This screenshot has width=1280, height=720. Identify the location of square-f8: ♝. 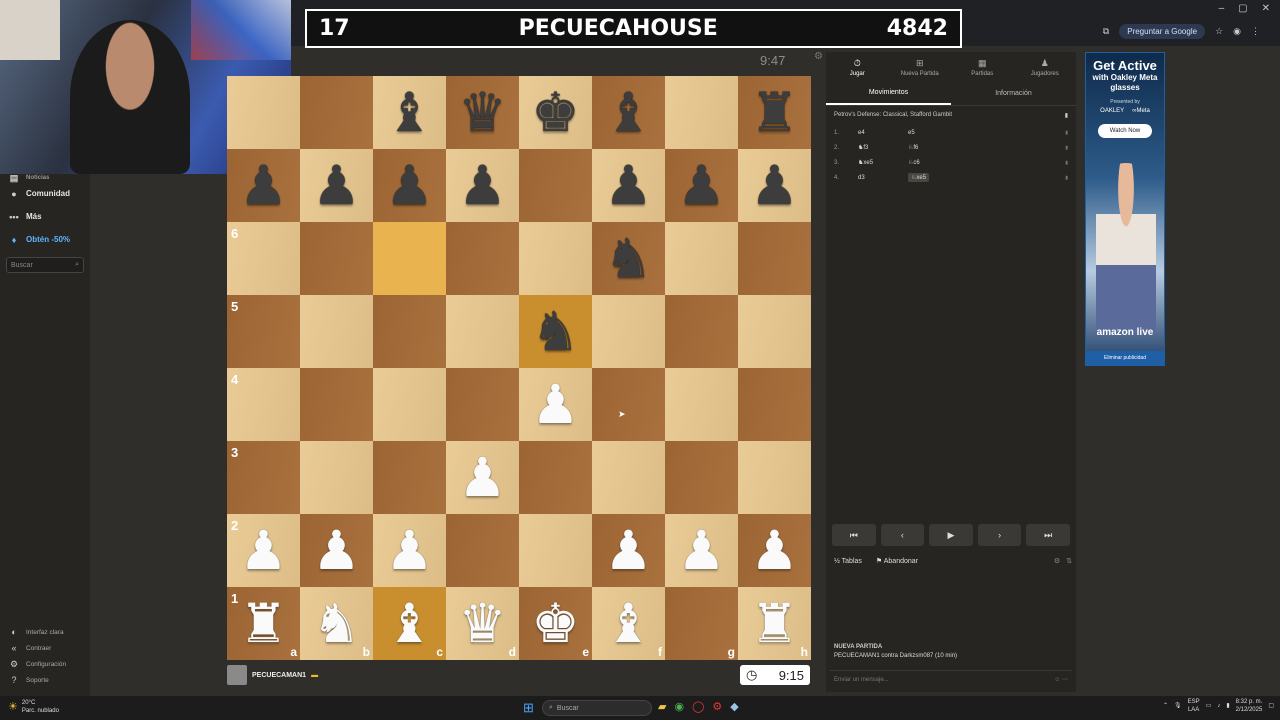
(628, 112).